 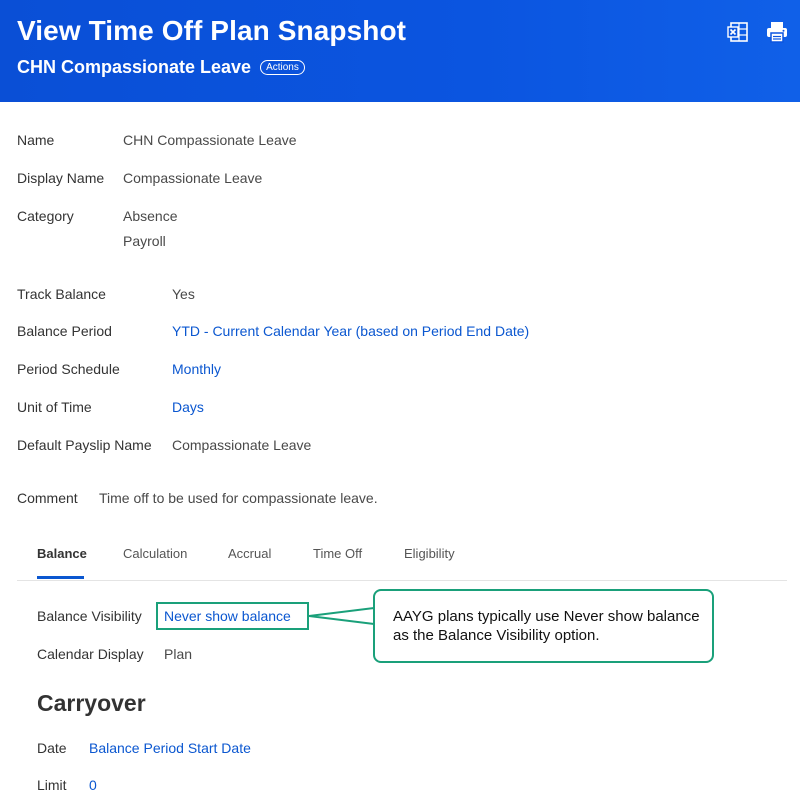 What do you see at coordinates (150, 216) in the screenshot?
I see `category-value-absence: Absence` at bounding box center [150, 216].